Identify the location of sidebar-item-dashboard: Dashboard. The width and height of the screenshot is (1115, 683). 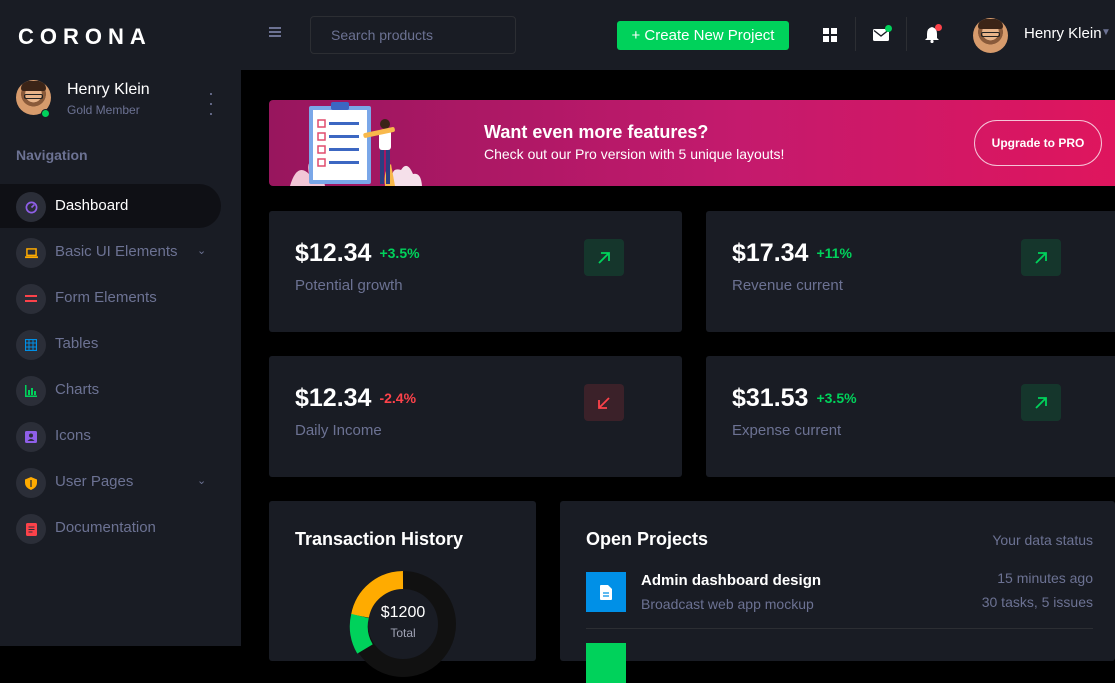
(110, 206).